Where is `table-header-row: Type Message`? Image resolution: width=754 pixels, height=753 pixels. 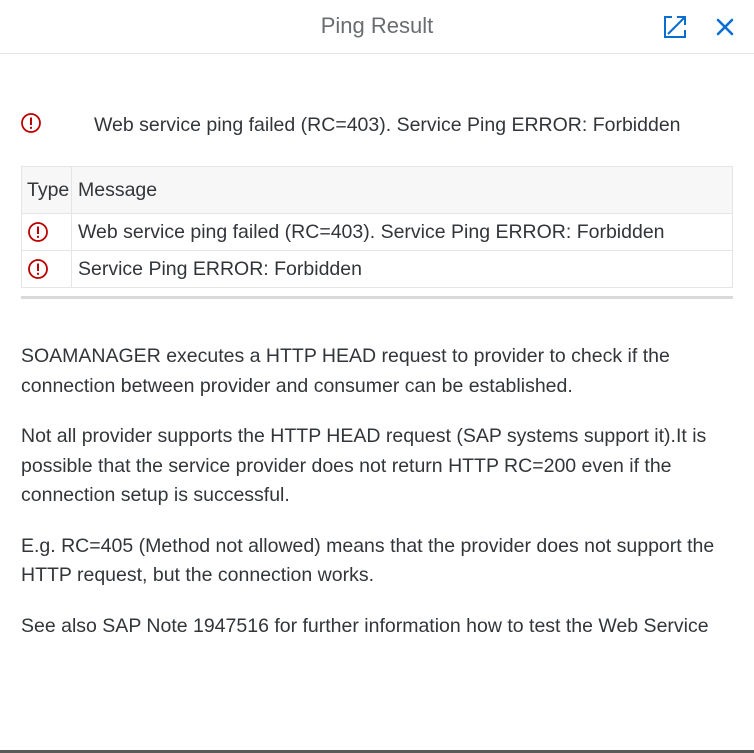 table-header-row: Type Message is located at coordinates (377, 190).